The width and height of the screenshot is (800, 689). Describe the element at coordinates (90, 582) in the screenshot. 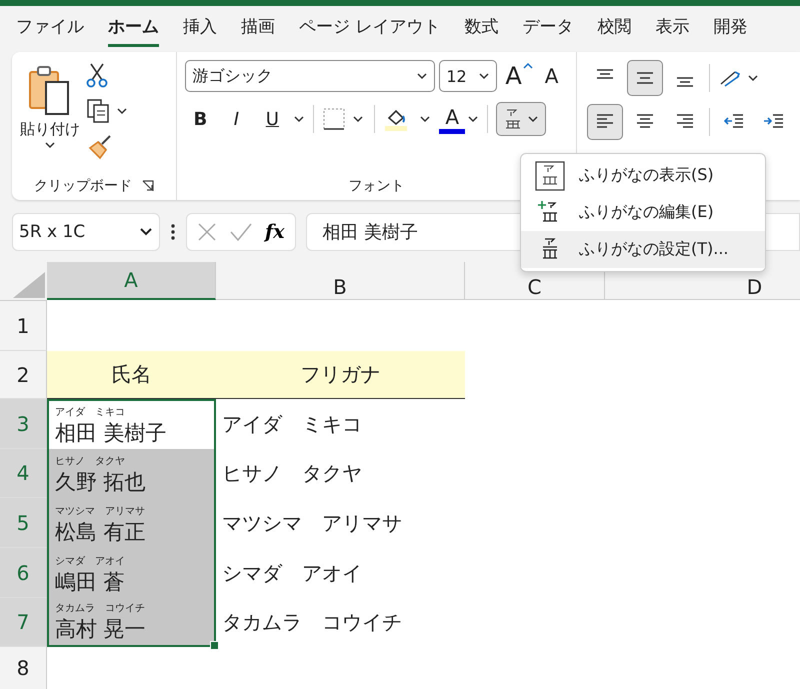

I see `name-text: 嶋田 蒼` at that location.